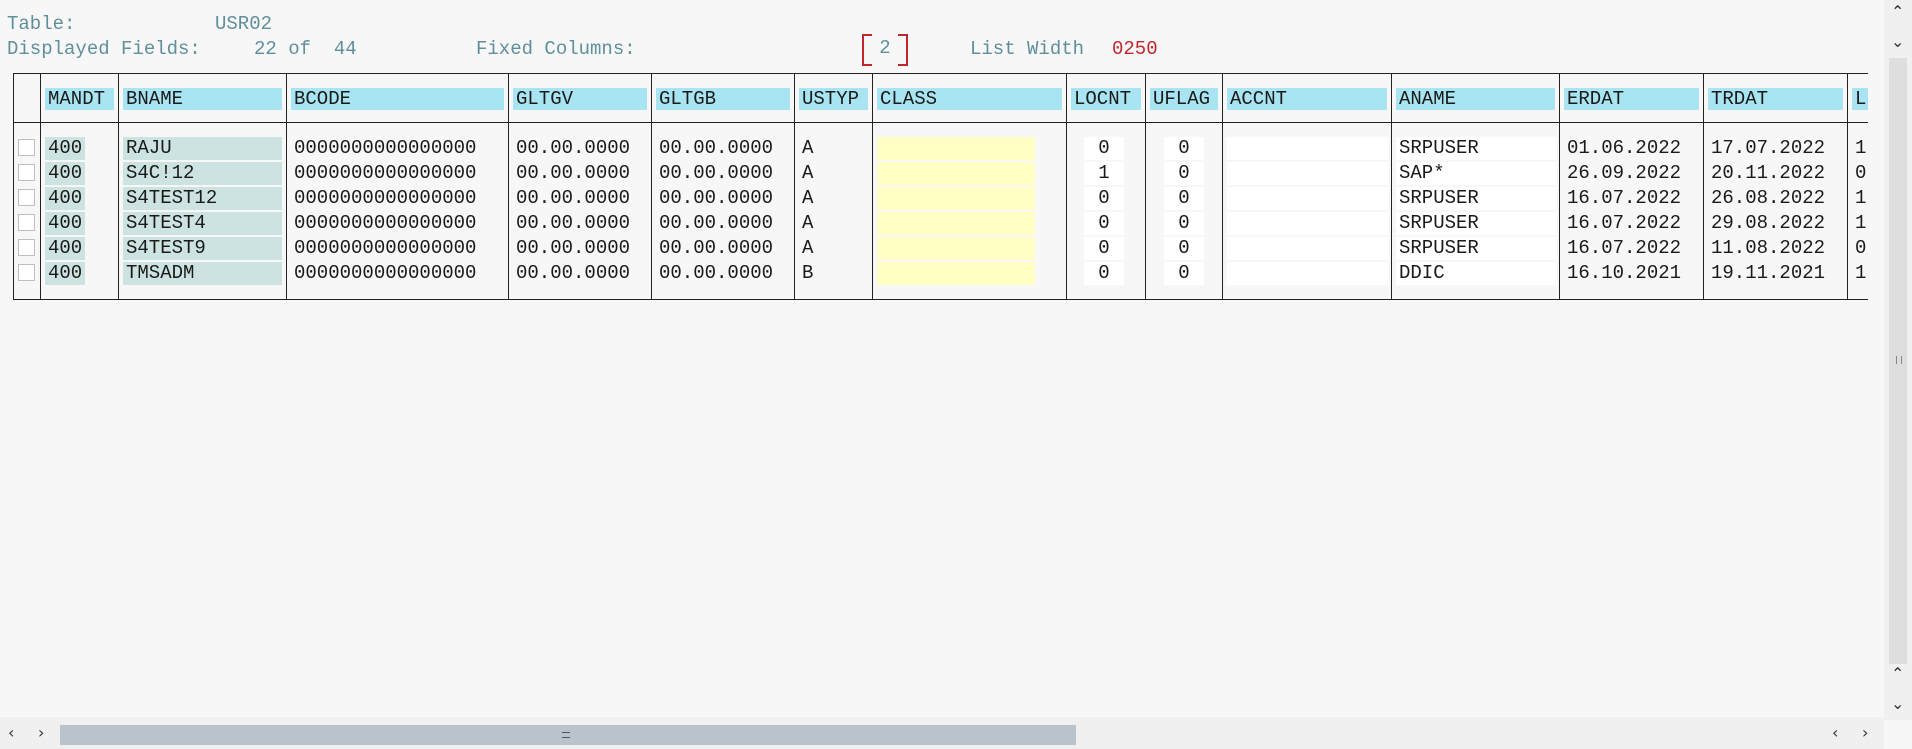 The width and height of the screenshot is (1912, 749). What do you see at coordinates (723, 99) in the screenshot?
I see `col-header-gltgb: GLTGB` at bounding box center [723, 99].